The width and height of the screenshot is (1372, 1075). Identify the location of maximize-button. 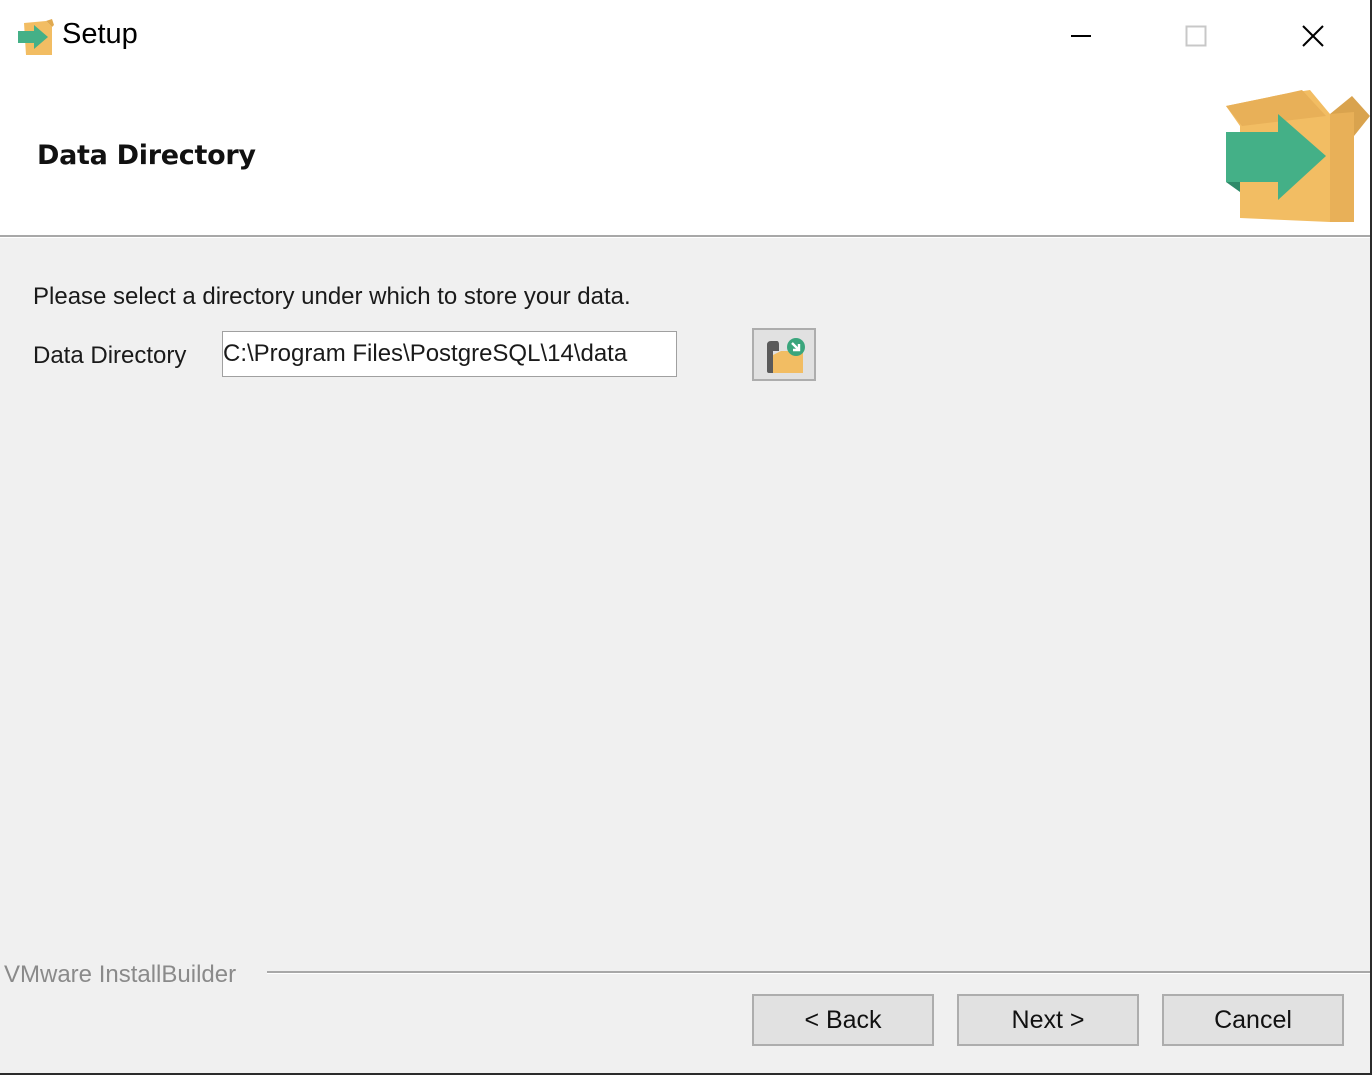
(1195, 36).